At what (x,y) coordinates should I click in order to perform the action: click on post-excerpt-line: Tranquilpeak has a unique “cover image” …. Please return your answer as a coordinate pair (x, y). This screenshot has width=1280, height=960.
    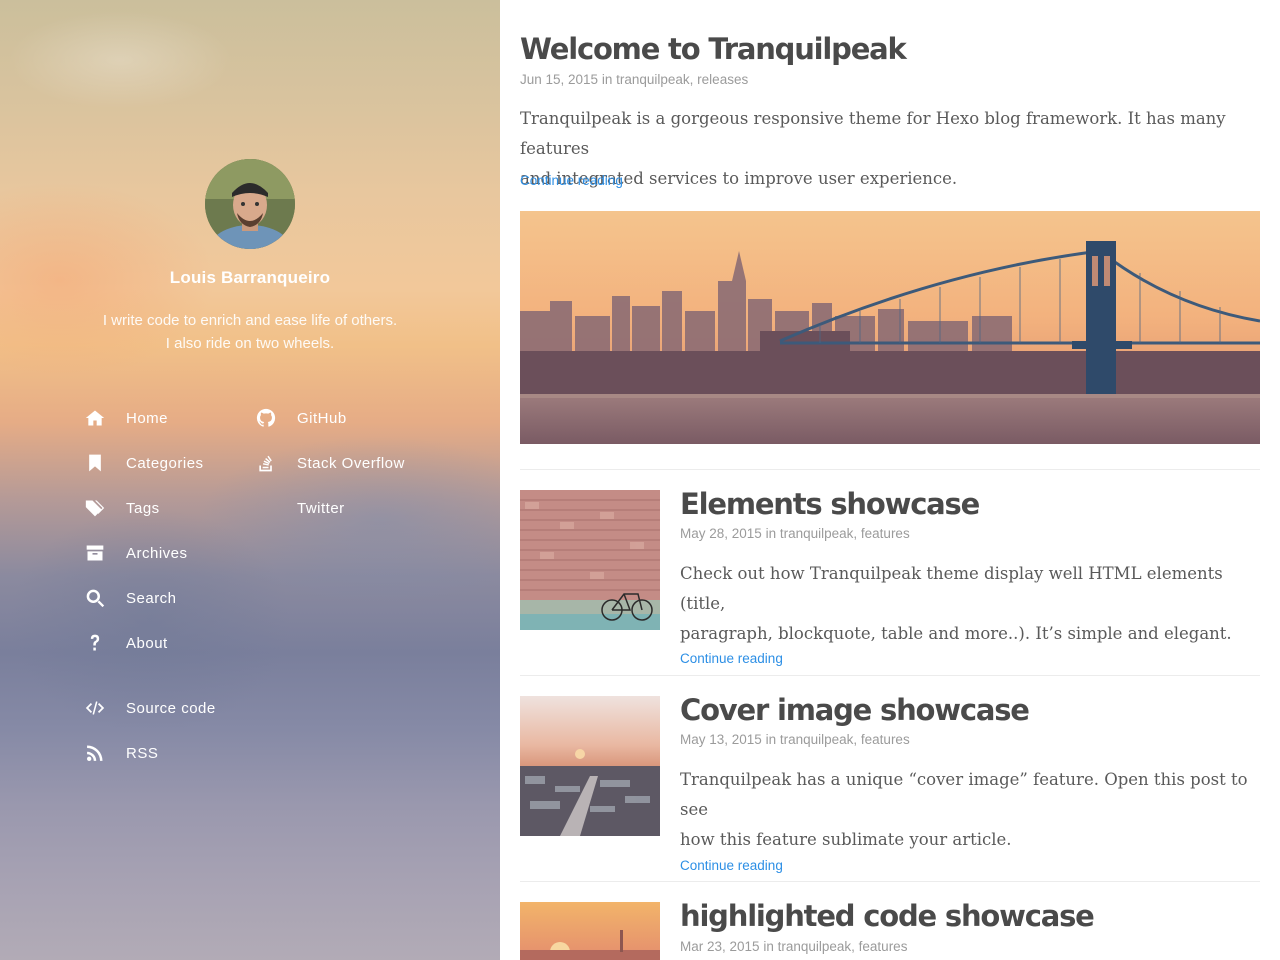
    Looking at the image, I should click on (964, 794).